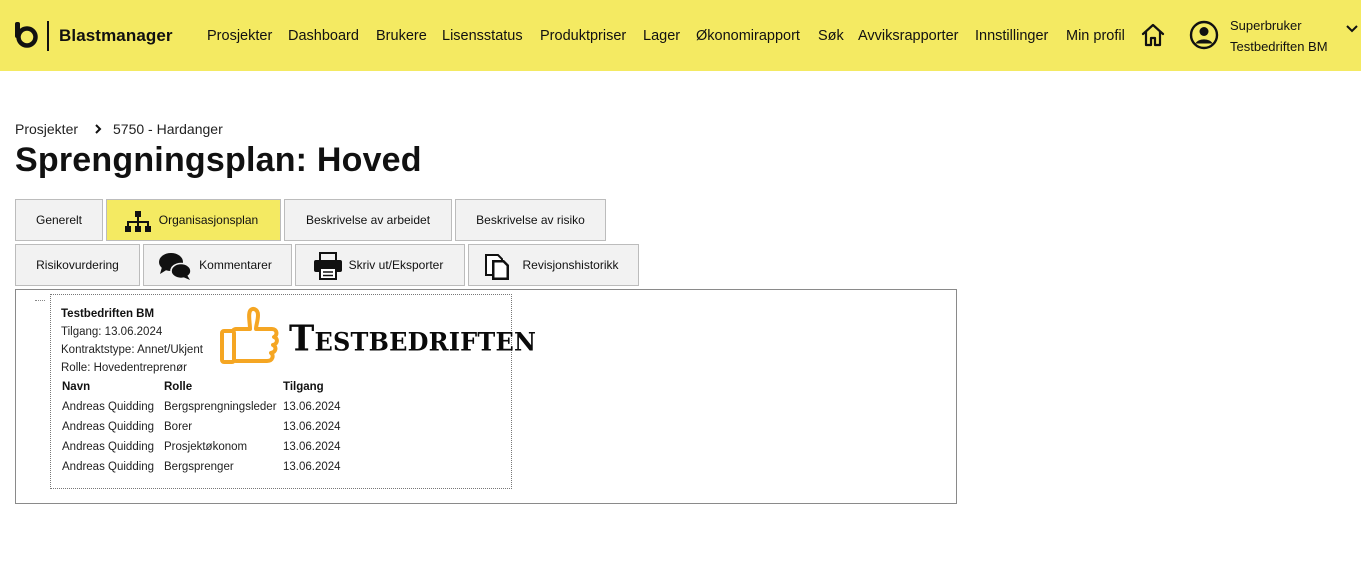 This screenshot has height=588, width=1361. I want to click on tab-risikovurdering: Risikovurdering, so click(77, 265).